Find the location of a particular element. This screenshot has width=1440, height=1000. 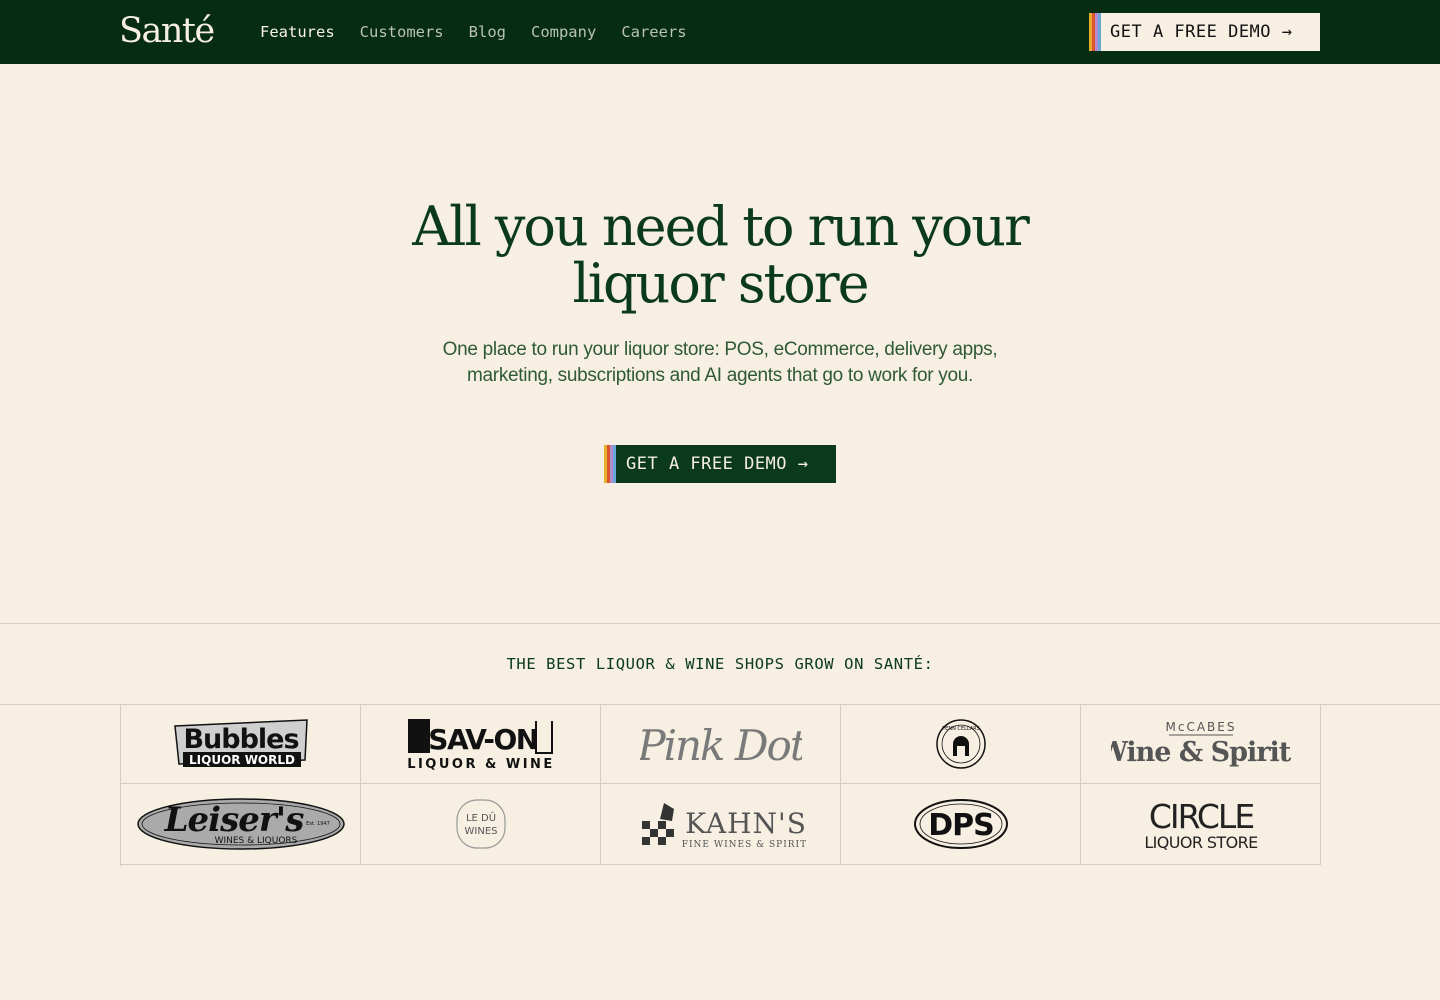

bubbles-name: Bubbles is located at coordinates (240, 739).